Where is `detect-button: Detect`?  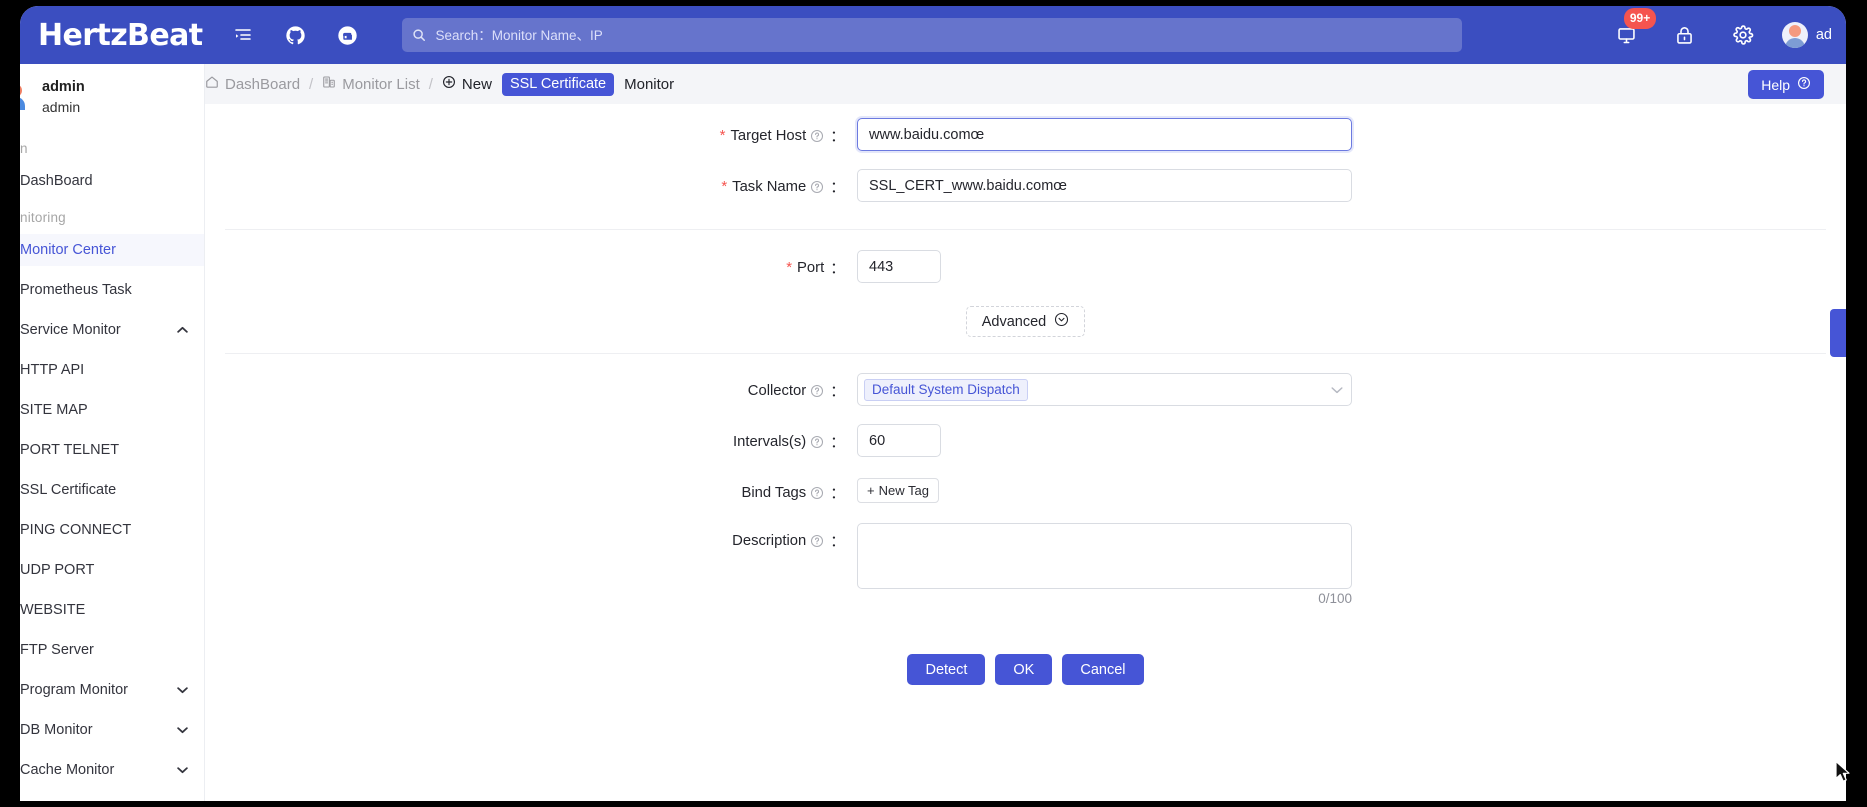
detect-button: Detect is located at coordinates (946, 669).